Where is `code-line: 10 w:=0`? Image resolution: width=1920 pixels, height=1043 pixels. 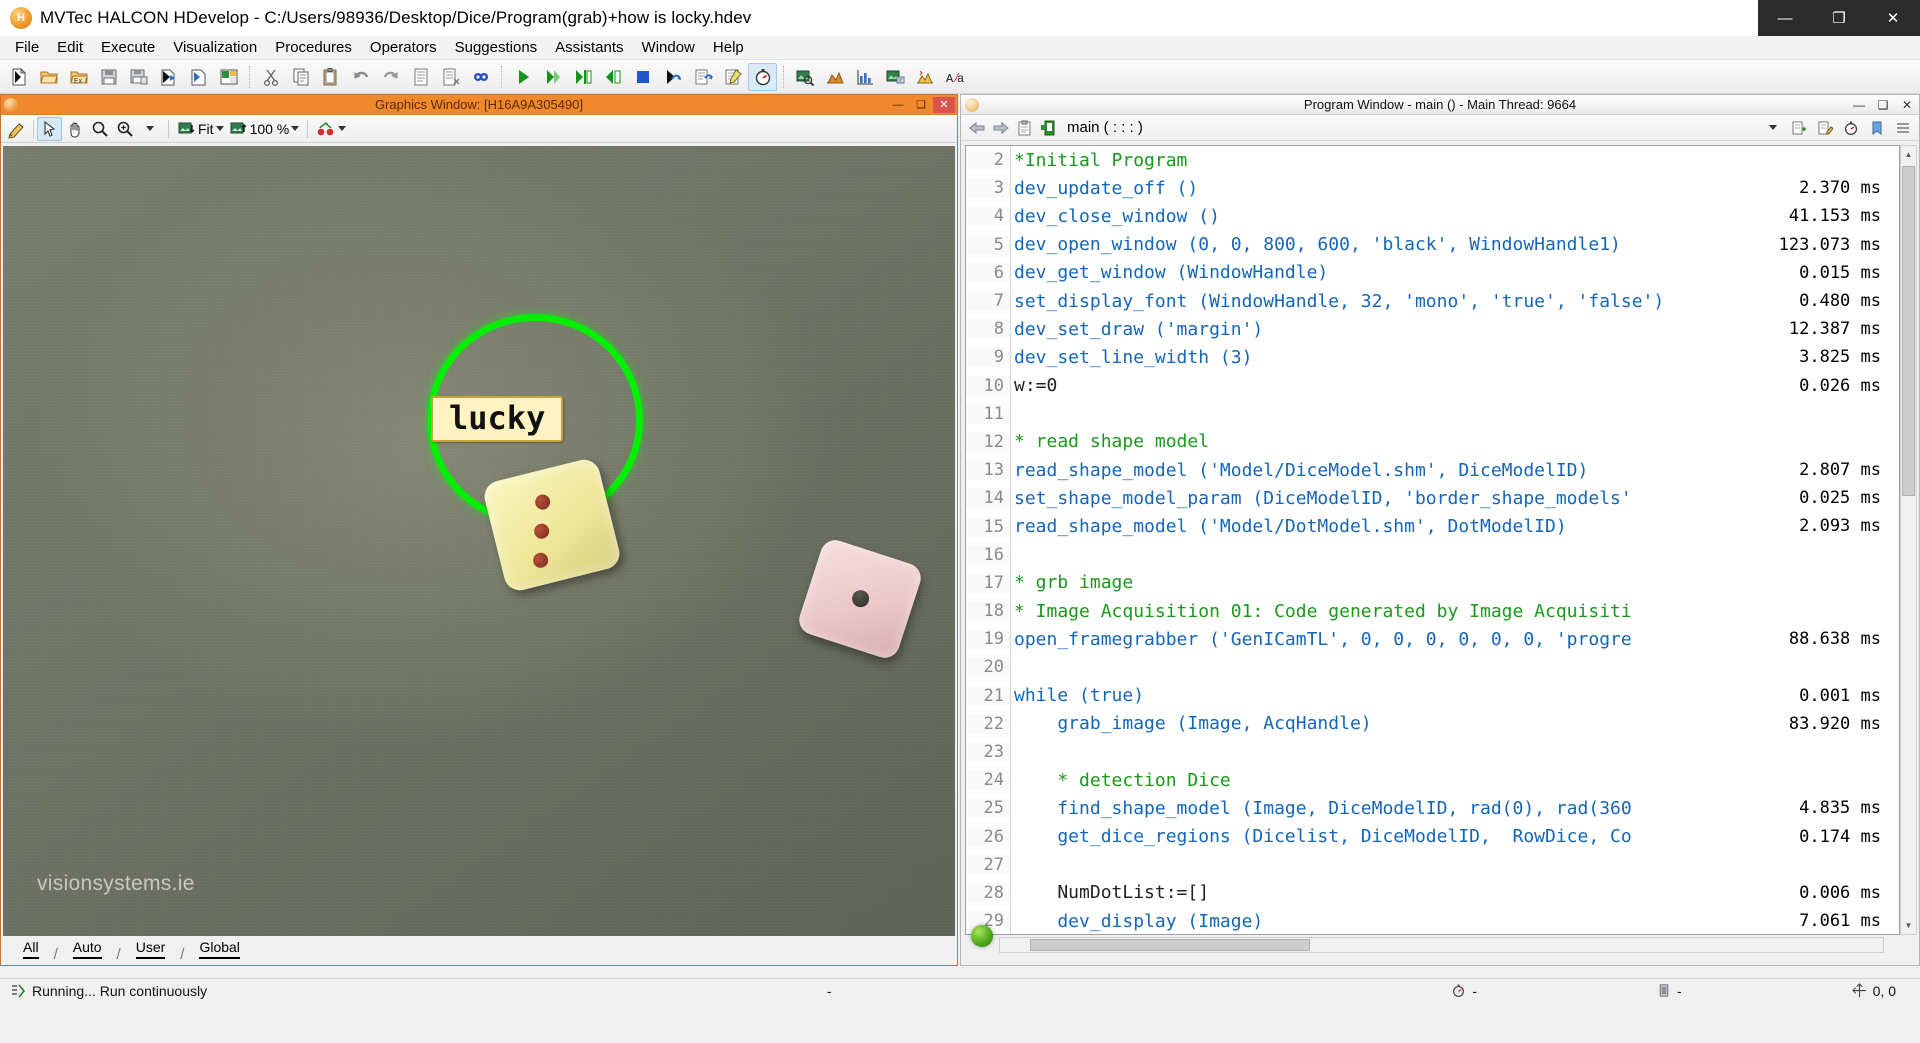 code-line: 10 w:=0 is located at coordinates (1432, 385).